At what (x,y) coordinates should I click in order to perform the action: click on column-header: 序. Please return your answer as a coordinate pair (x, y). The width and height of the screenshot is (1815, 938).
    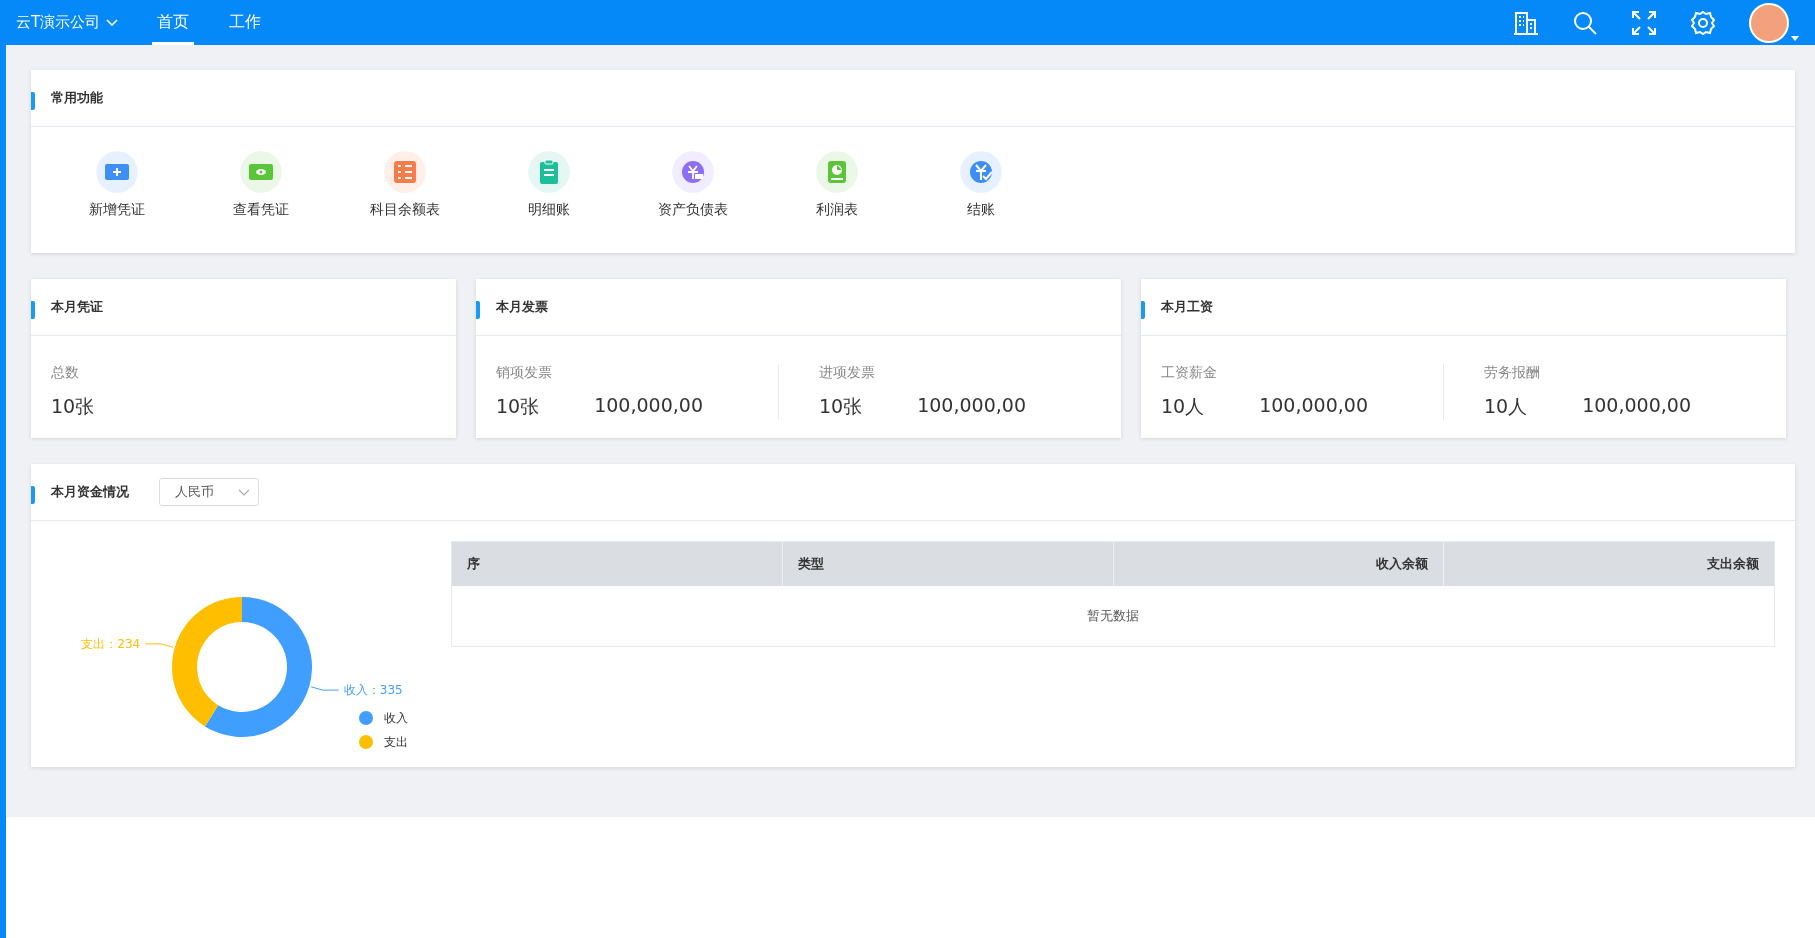
    Looking at the image, I should click on (473, 564).